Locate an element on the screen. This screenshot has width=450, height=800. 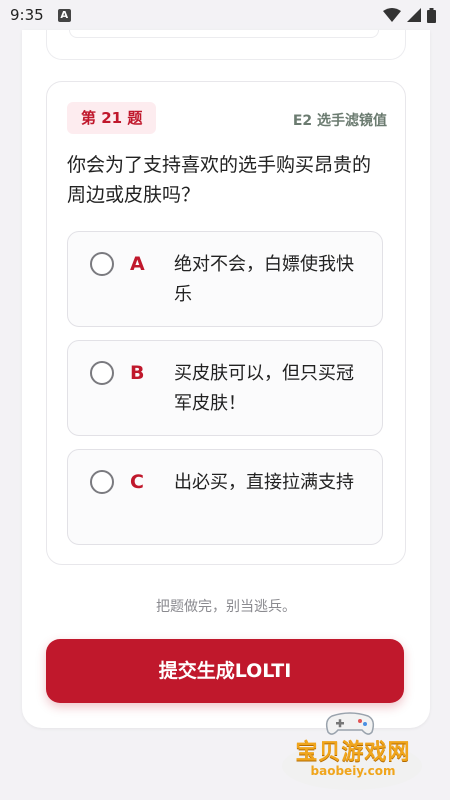
option-letter: C is located at coordinates (137, 482).